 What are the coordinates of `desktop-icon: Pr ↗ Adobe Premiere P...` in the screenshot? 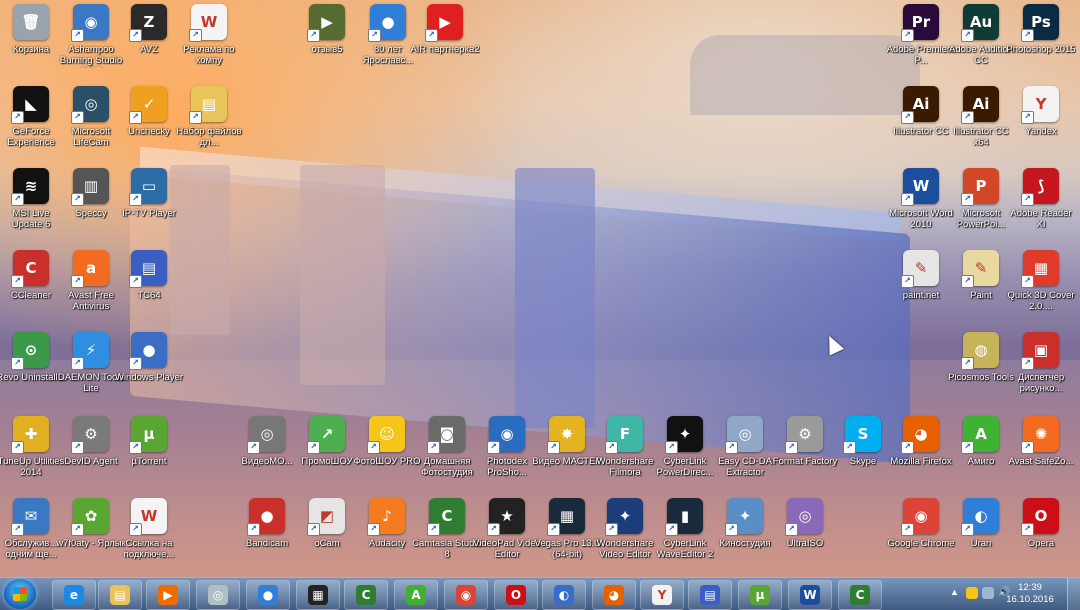 It's located at (921, 40).